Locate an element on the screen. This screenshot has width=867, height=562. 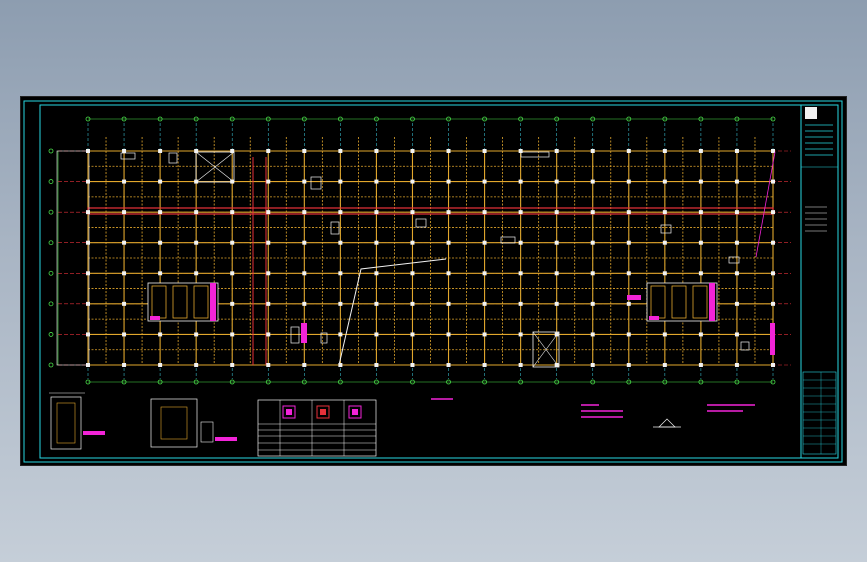
slab-detail is located at coordinates (667, 423).